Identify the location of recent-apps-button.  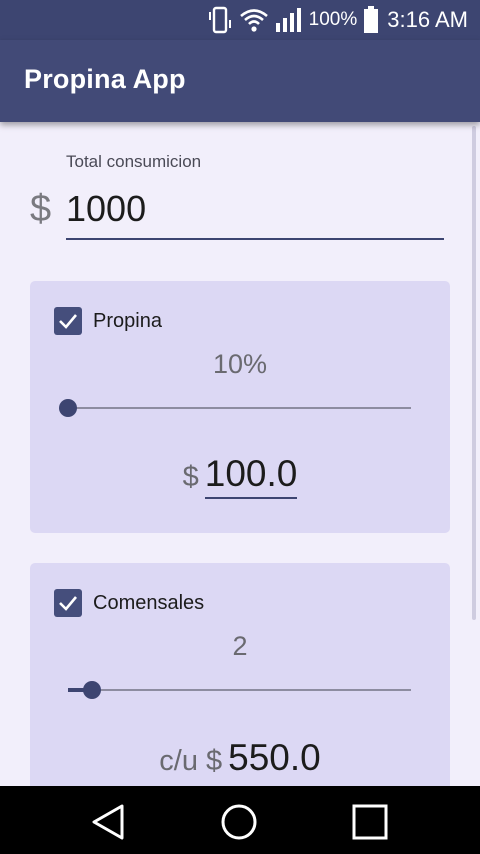
(370, 822).